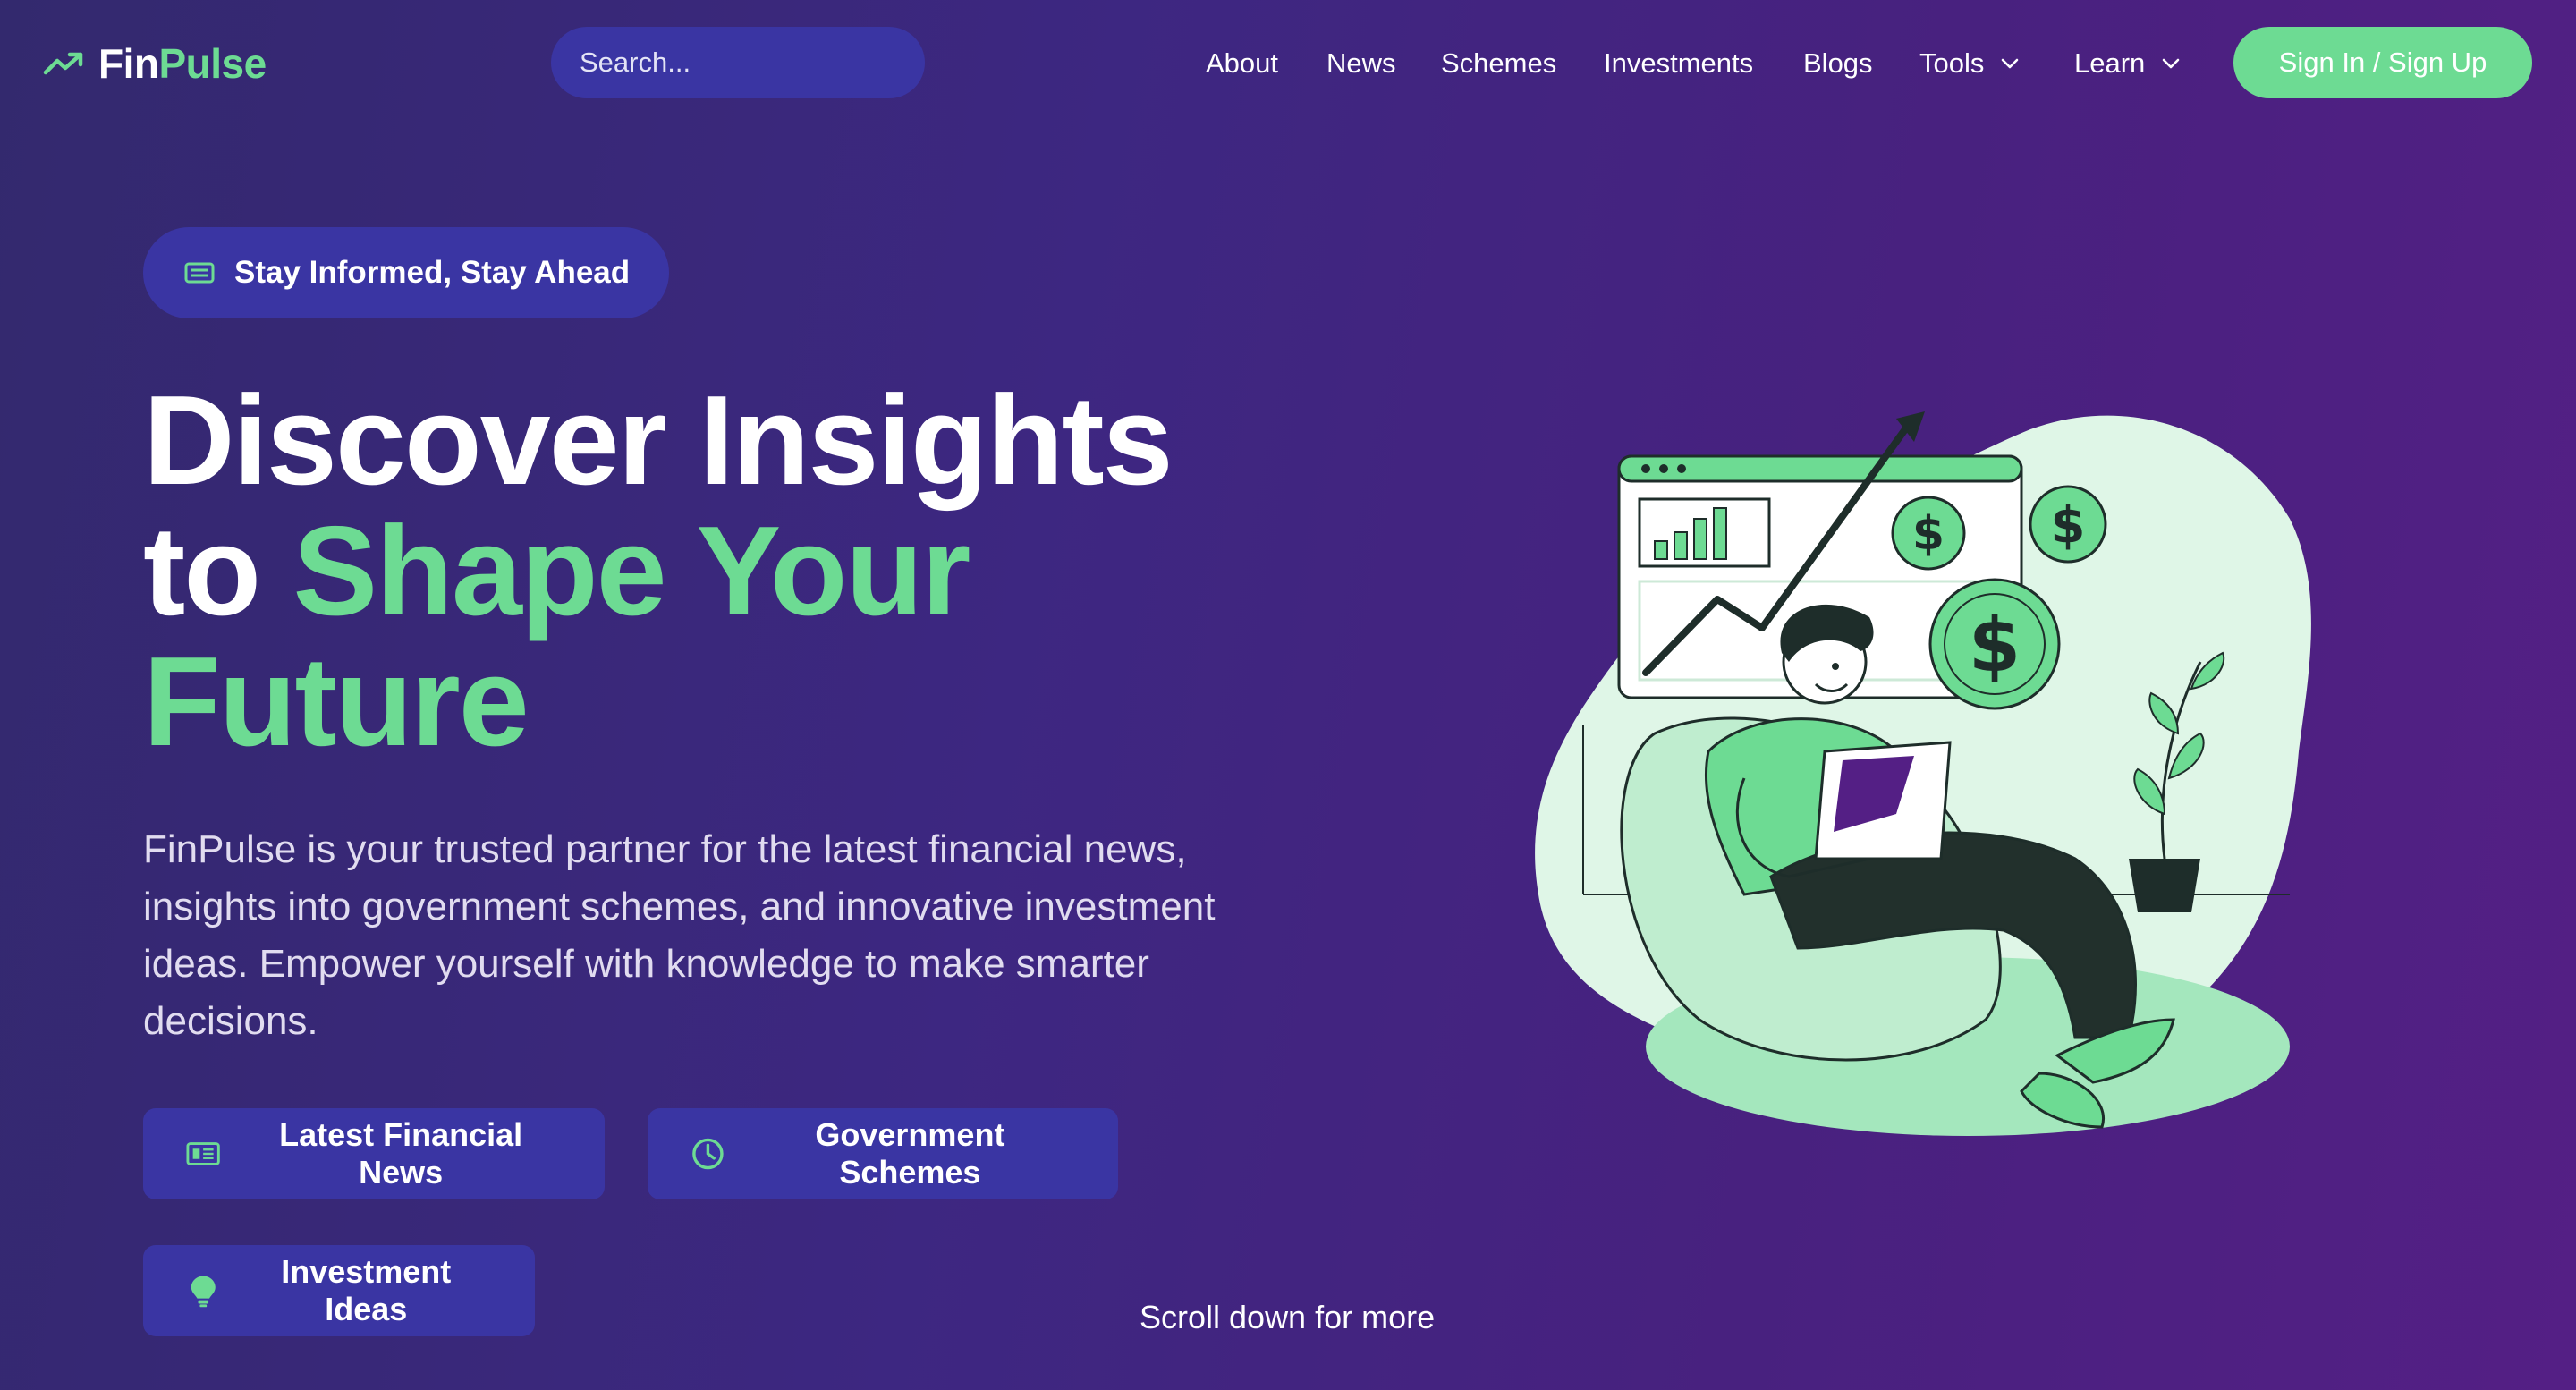 The width and height of the screenshot is (2576, 1390). I want to click on nav-investments: Investments, so click(1678, 63).